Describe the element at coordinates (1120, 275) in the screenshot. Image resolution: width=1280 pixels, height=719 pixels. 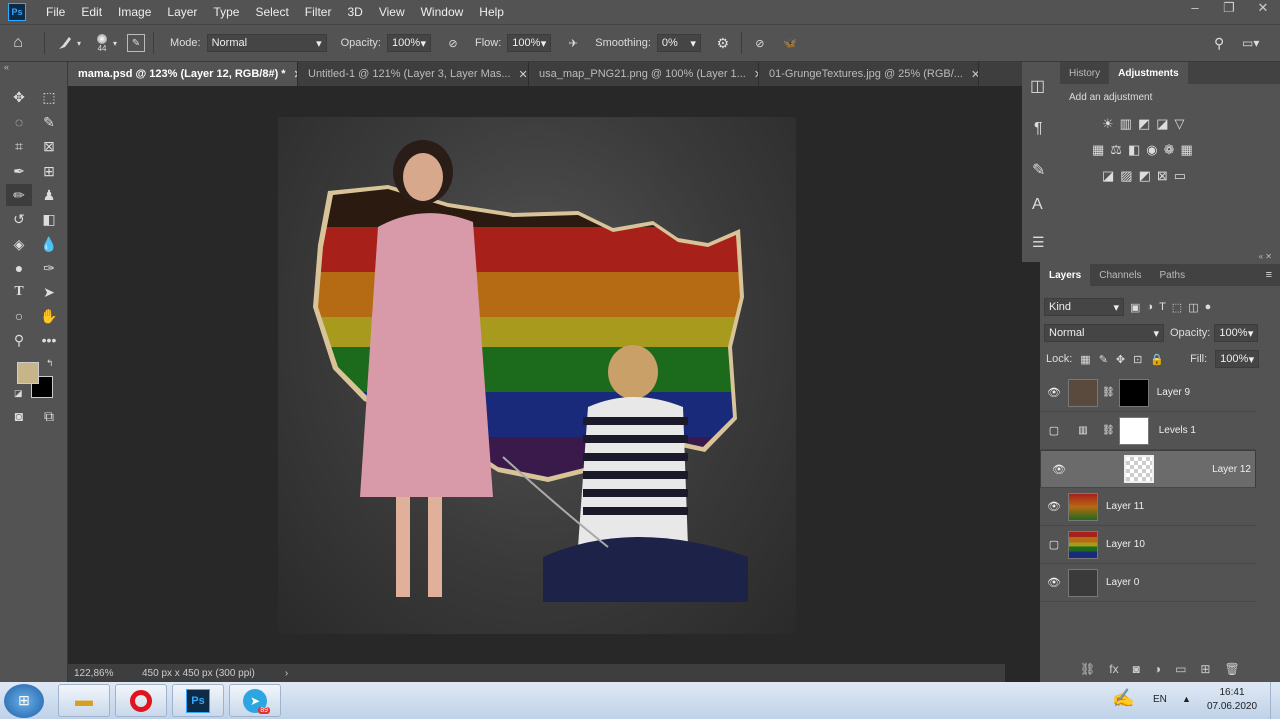
I see `tab-channels: Channels` at that location.